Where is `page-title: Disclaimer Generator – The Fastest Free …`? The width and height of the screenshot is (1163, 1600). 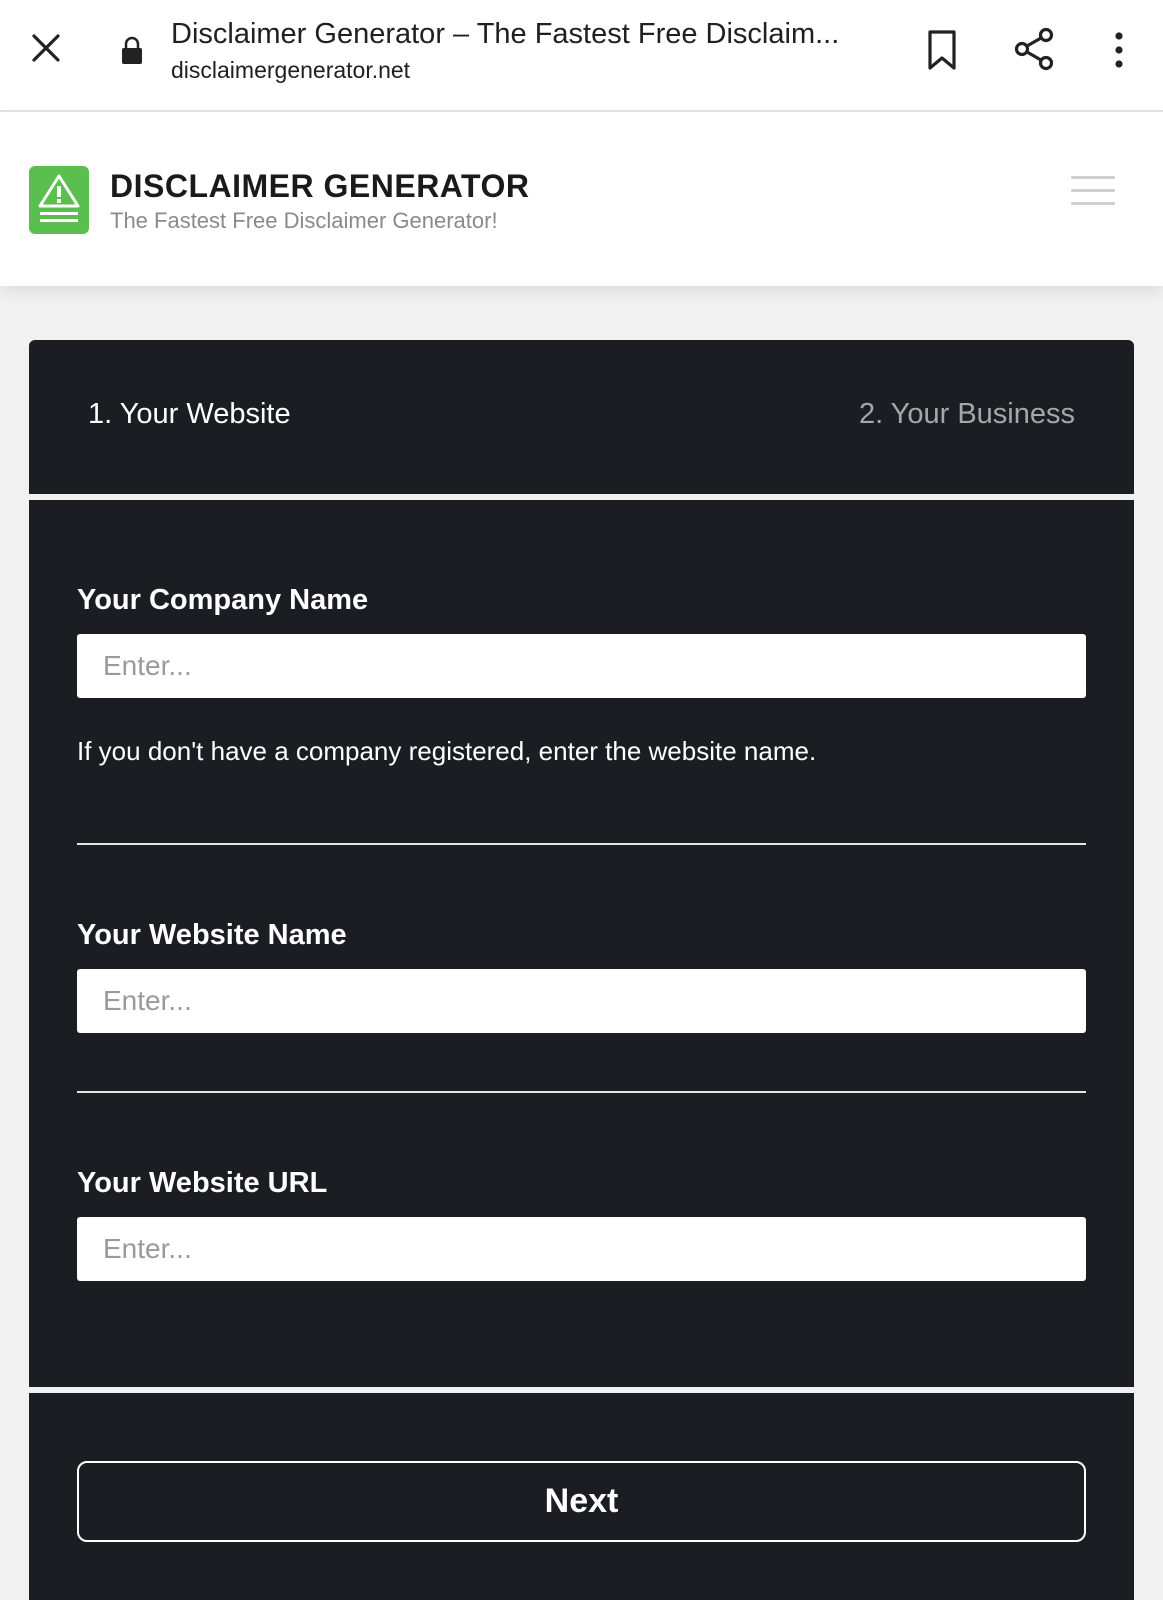
page-title: Disclaimer Generator – The Fastest Free … is located at coordinates (505, 34).